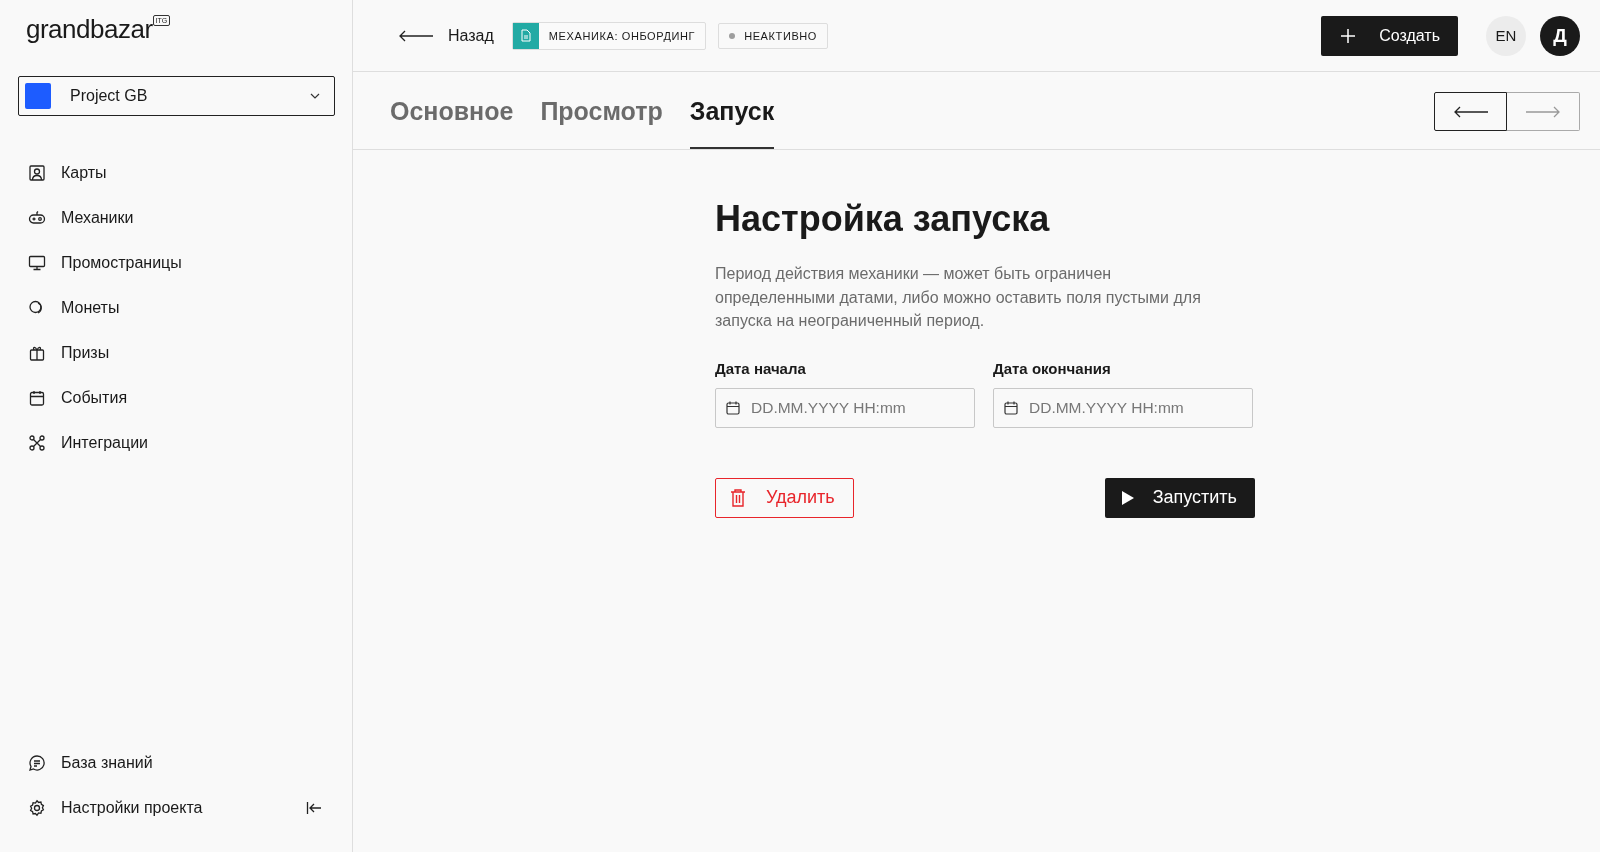 Image resolution: width=1600 pixels, height=852 pixels. What do you see at coordinates (176, 307) in the screenshot?
I see `nav-item: Монеты` at bounding box center [176, 307].